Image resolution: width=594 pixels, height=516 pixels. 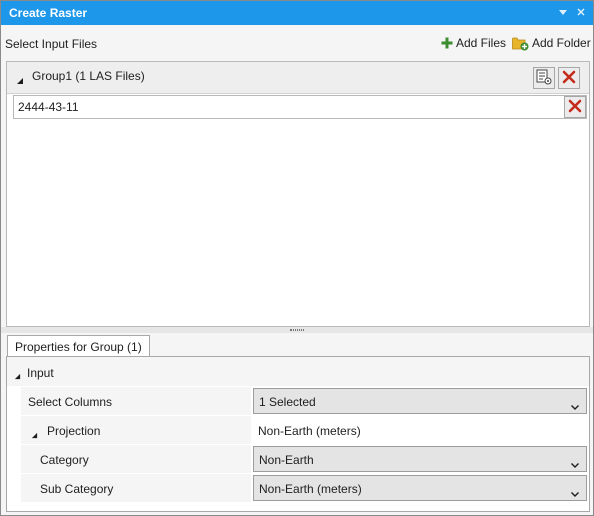 I want to click on add-files-label: Add Files, so click(x=481, y=43).